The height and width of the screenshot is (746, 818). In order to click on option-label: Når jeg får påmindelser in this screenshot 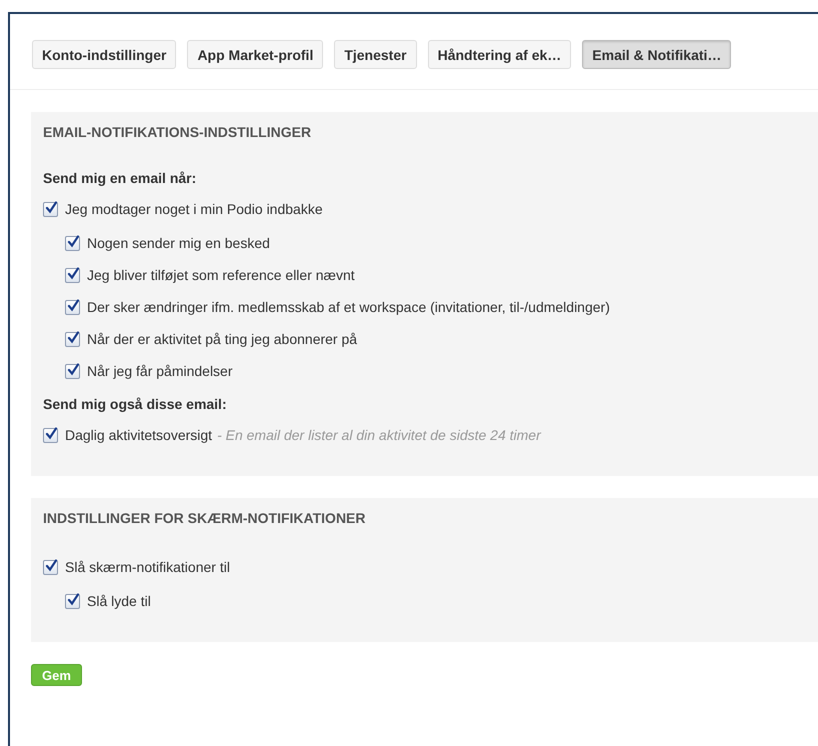, I will do `click(160, 371)`.